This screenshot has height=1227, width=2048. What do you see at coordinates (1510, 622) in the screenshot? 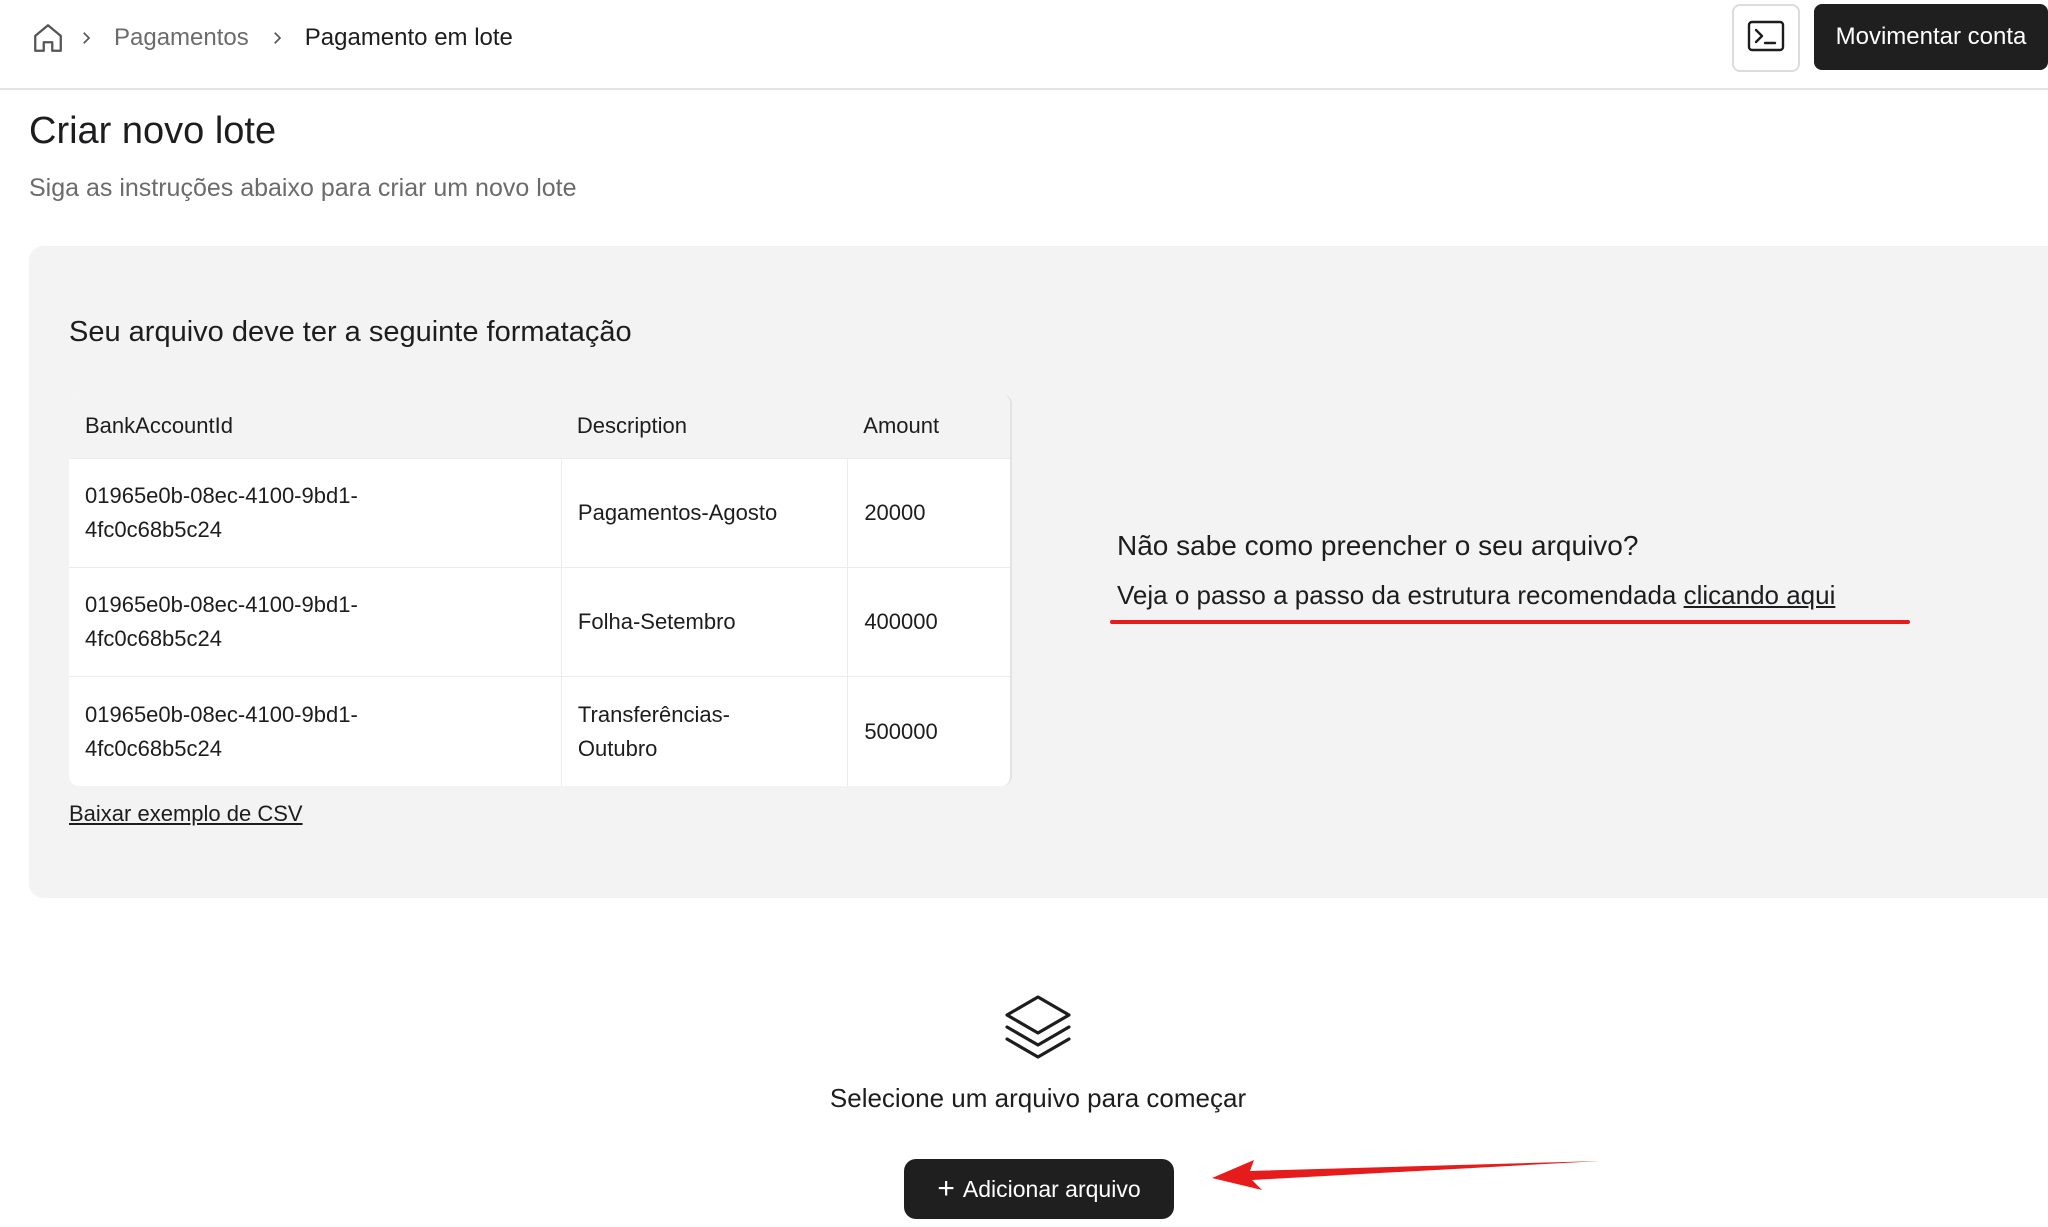
I see `annotation-underline` at bounding box center [1510, 622].